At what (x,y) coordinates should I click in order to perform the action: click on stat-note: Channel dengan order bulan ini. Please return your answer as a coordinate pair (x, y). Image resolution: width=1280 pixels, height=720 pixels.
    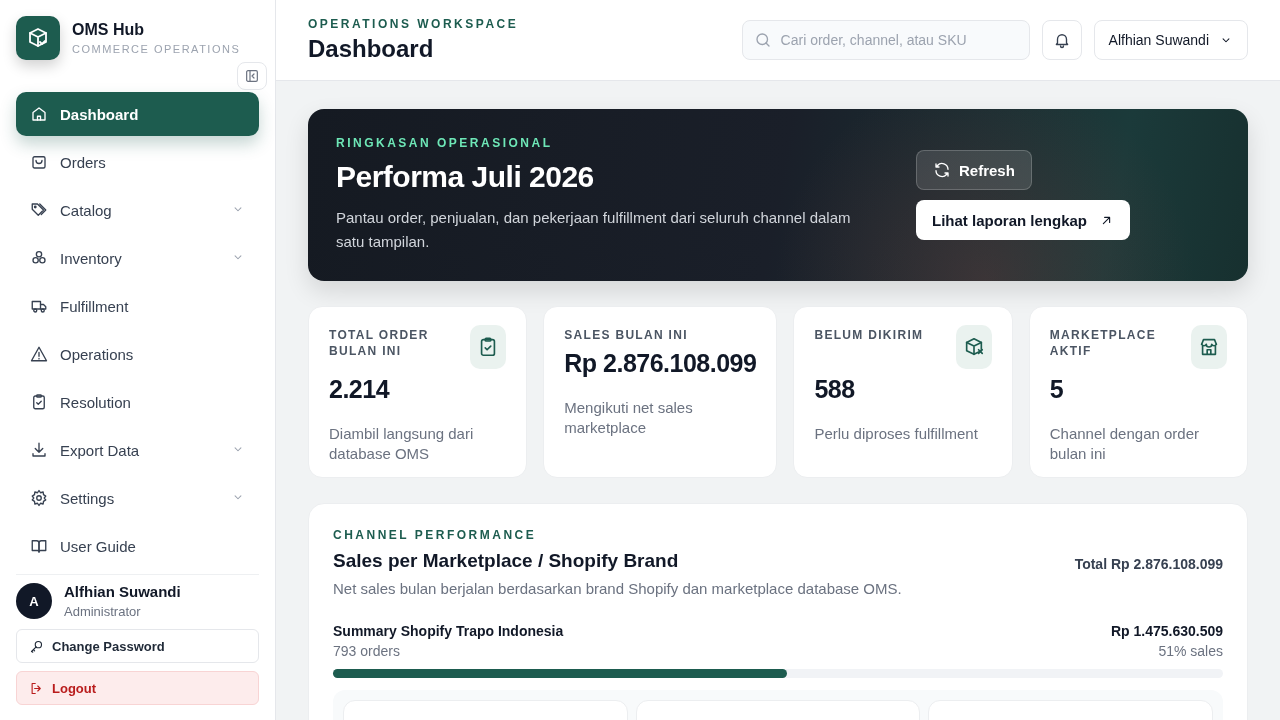
    Looking at the image, I should click on (1124, 444).